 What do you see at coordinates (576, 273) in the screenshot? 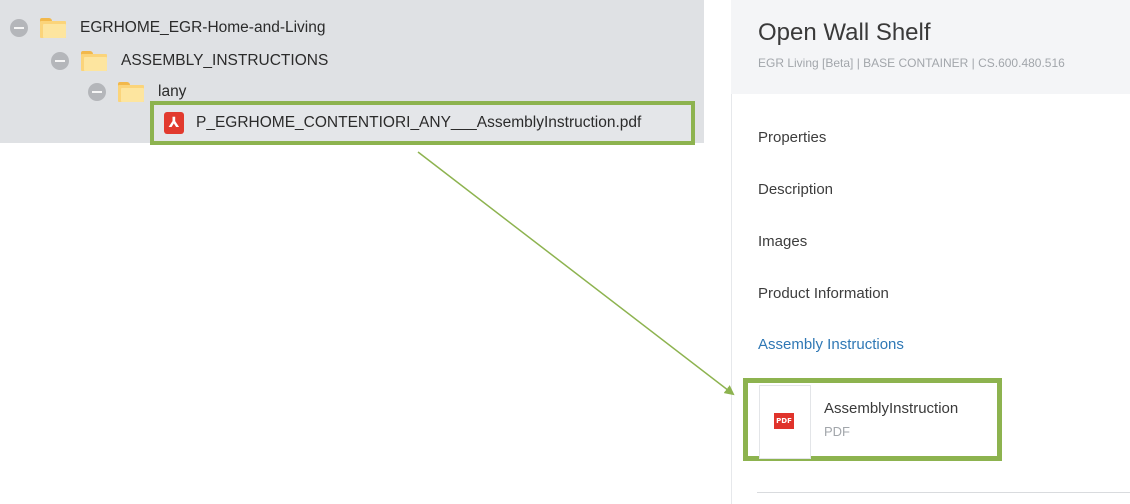
I see `drag-arrow` at bounding box center [576, 273].